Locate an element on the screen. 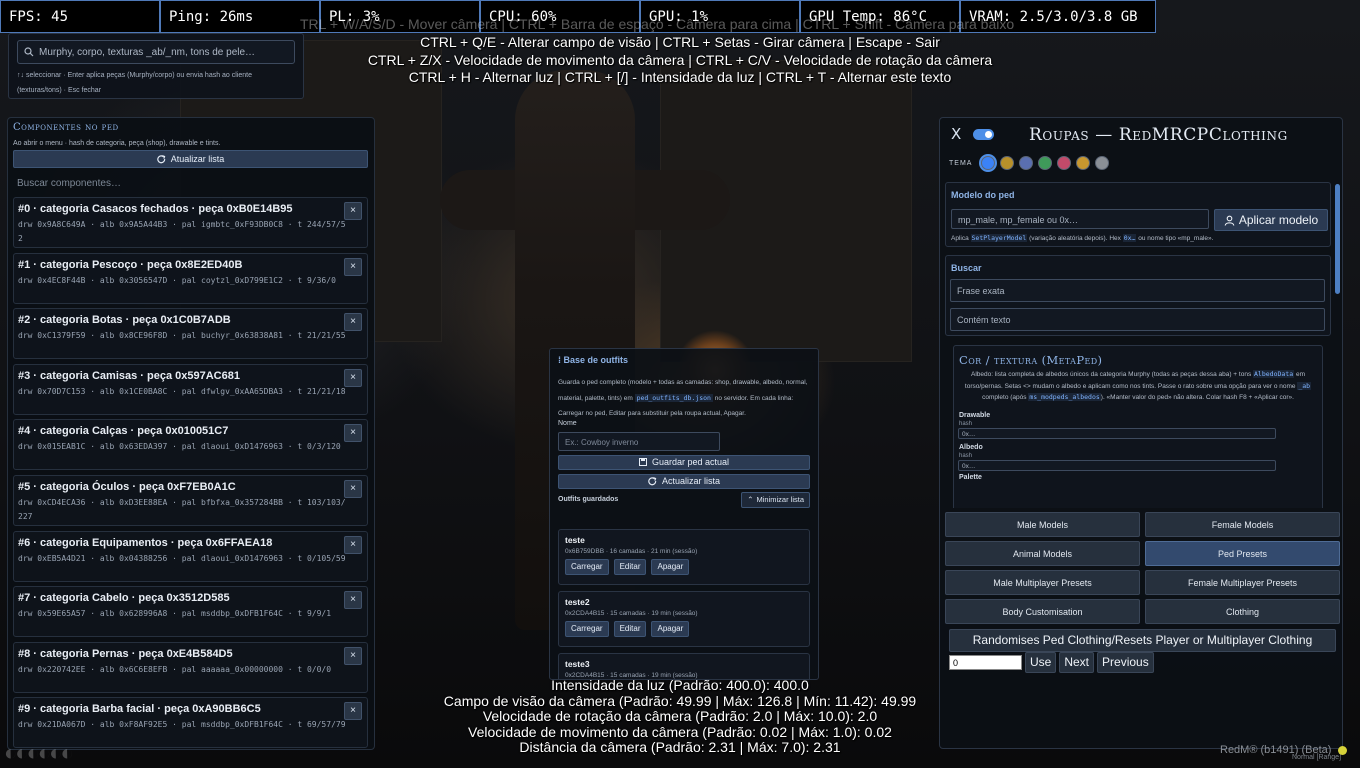 The width and height of the screenshot is (1360, 768). category-button: Ped Presets is located at coordinates (1242, 553).